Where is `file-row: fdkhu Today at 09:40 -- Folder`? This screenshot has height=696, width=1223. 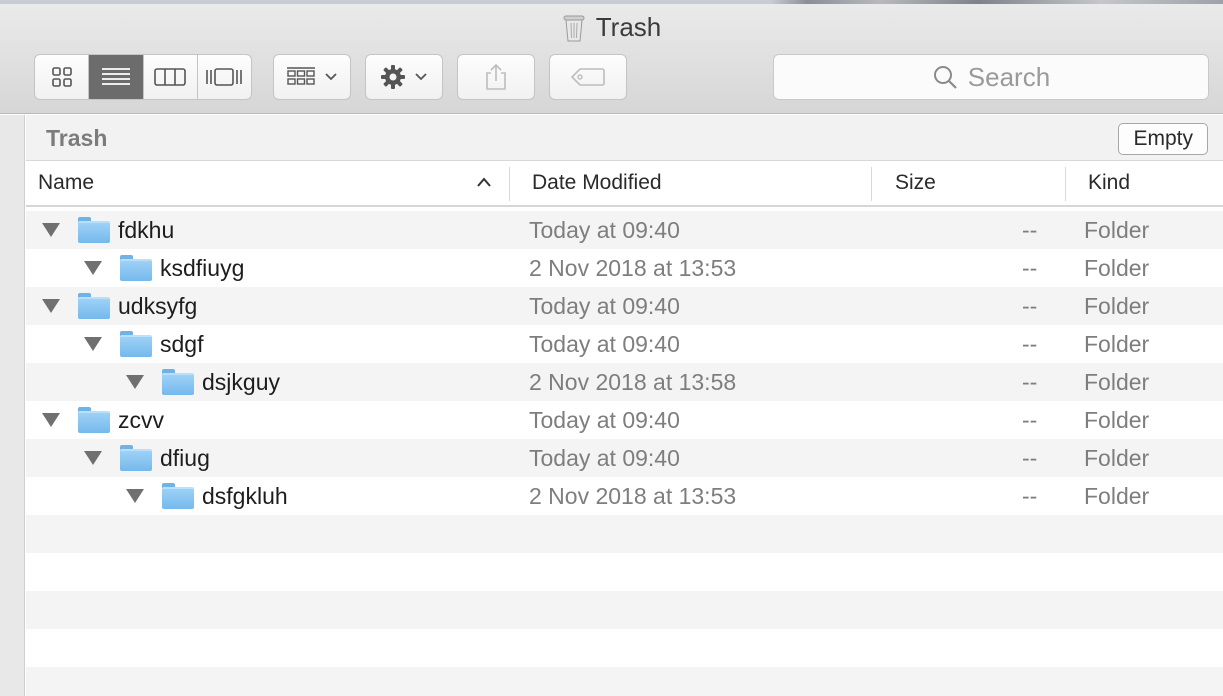 file-row: fdkhu Today at 09:40 -- Folder is located at coordinates (624, 230).